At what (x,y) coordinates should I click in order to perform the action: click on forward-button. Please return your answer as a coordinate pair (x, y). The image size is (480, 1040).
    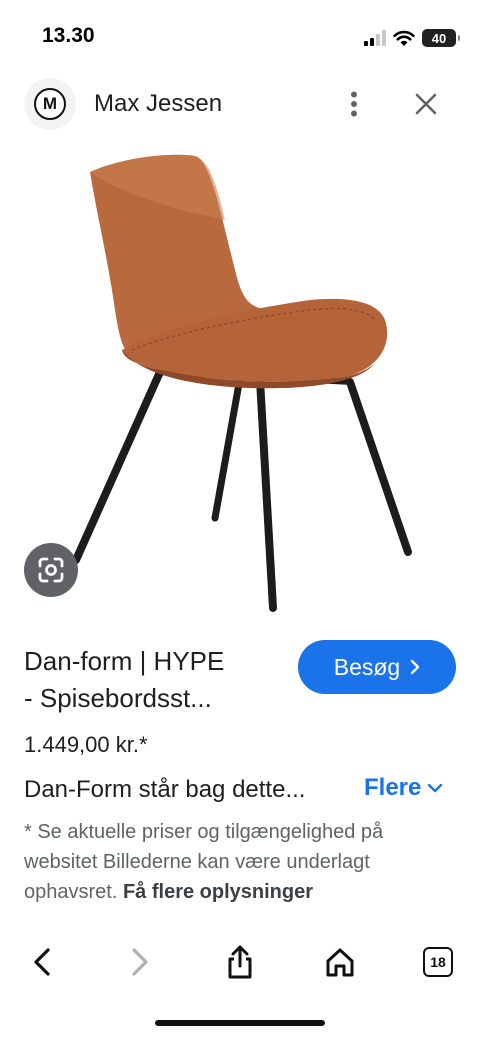
    Looking at the image, I should click on (140, 962).